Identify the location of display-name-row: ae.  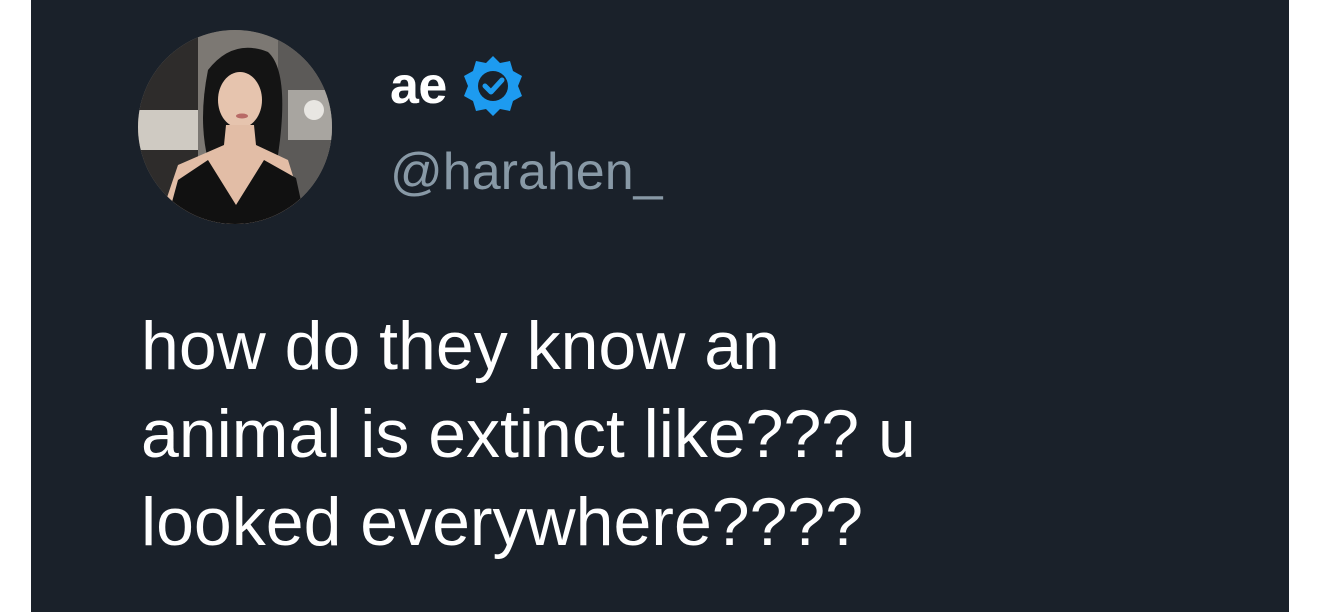
(457, 86).